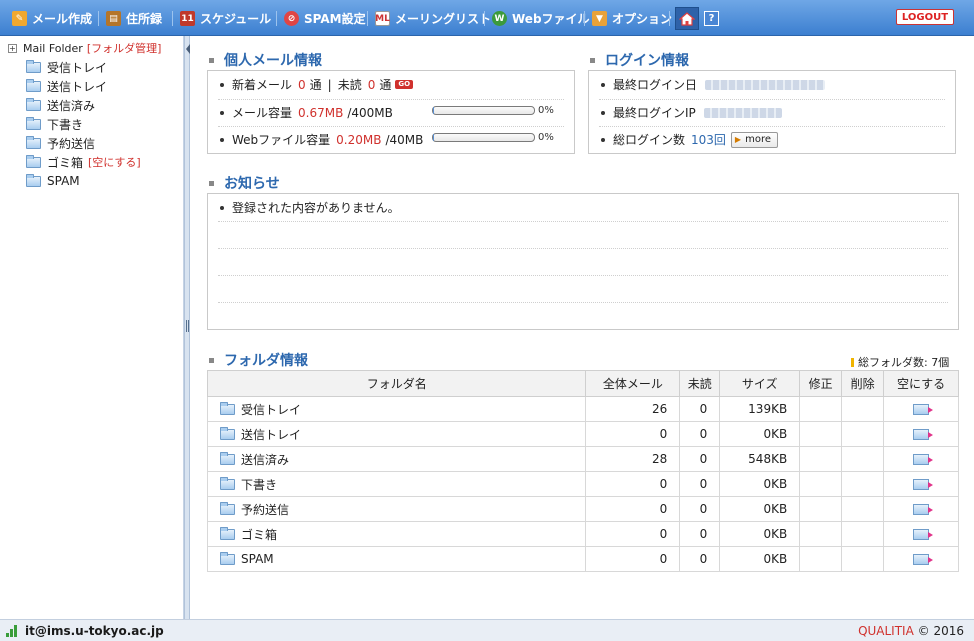 This screenshot has width=974, height=641. Describe the element at coordinates (760, 559) in the screenshot. I see `size-cell: 0KB` at that location.